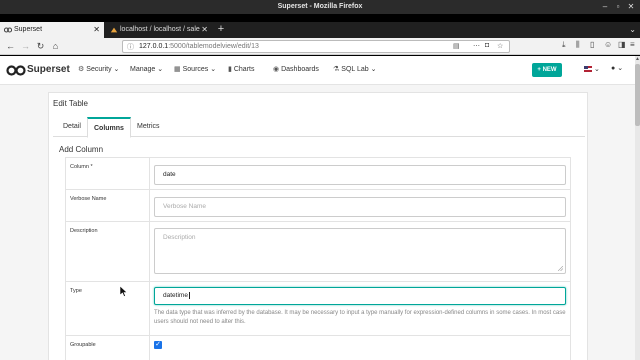 The image size is (640, 360). Describe the element at coordinates (564, 45) in the screenshot. I see `downloads-icon: ⤓` at that location.